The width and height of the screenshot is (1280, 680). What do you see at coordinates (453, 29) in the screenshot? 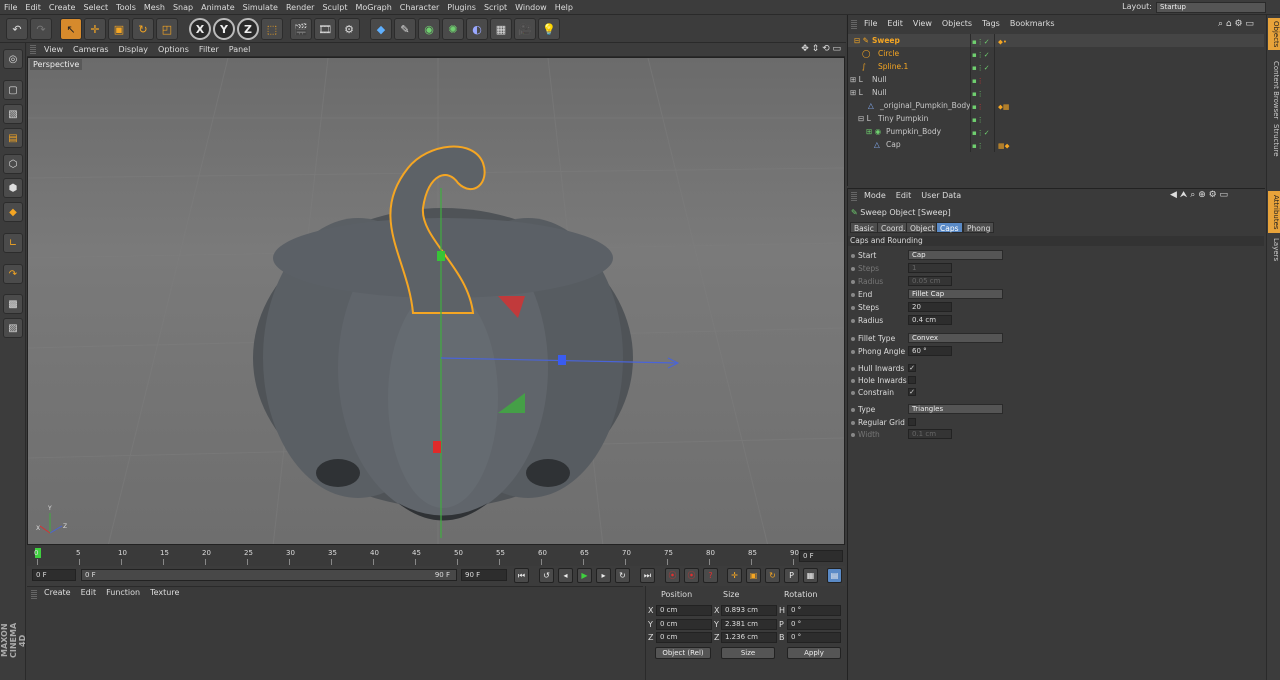
I see `array-icon: ✺` at bounding box center [453, 29].